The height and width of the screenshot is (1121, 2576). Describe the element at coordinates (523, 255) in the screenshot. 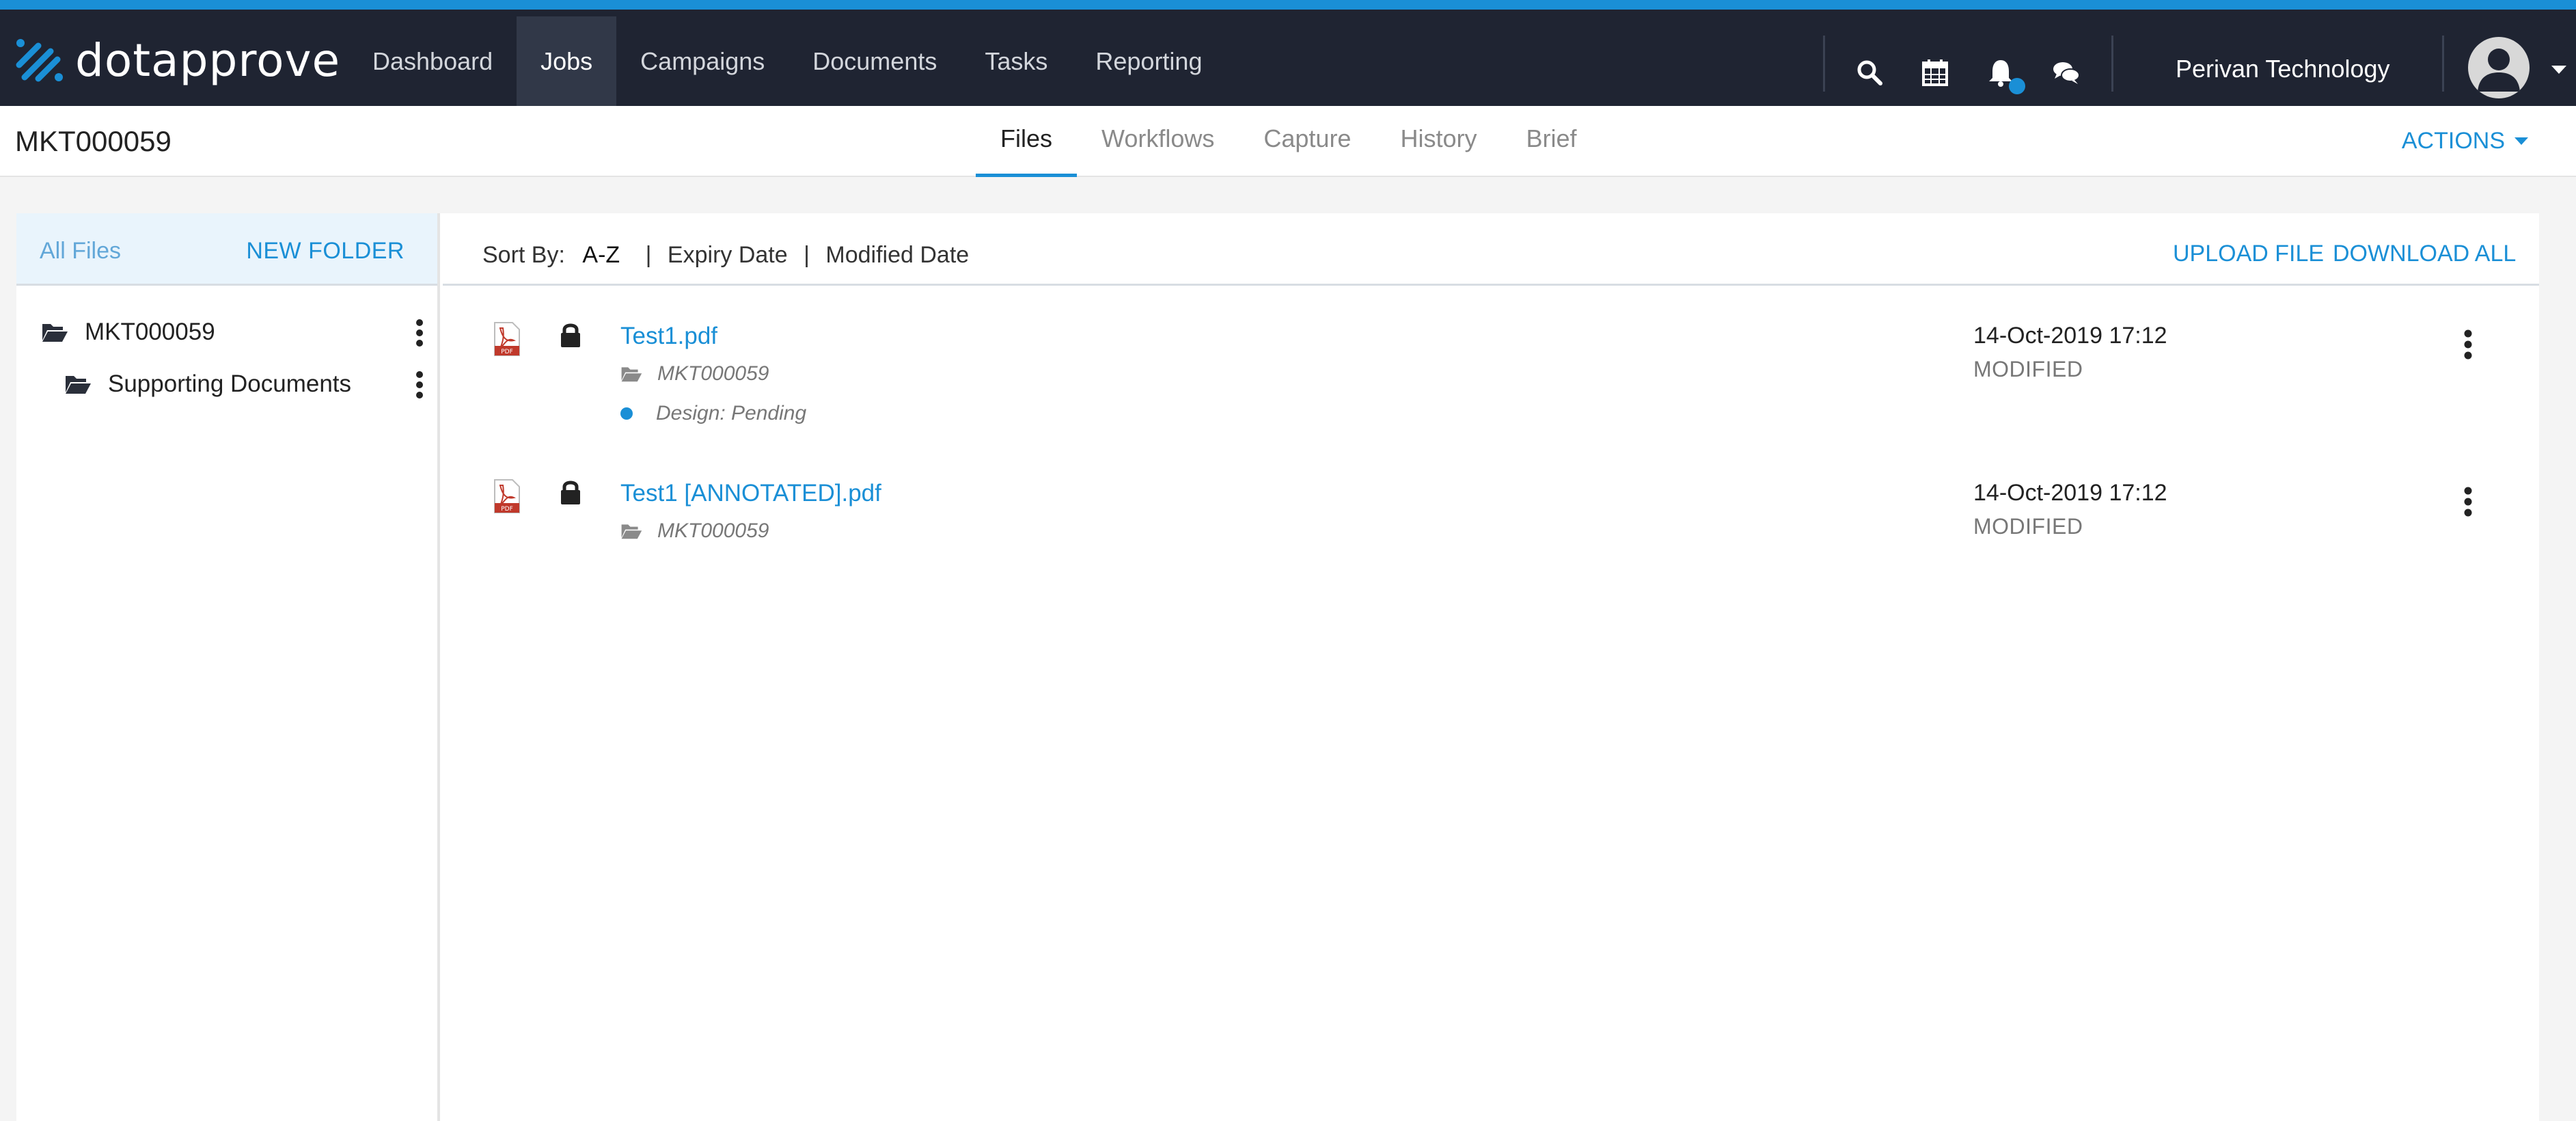

I see `sort-label: Sort By:` at that location.